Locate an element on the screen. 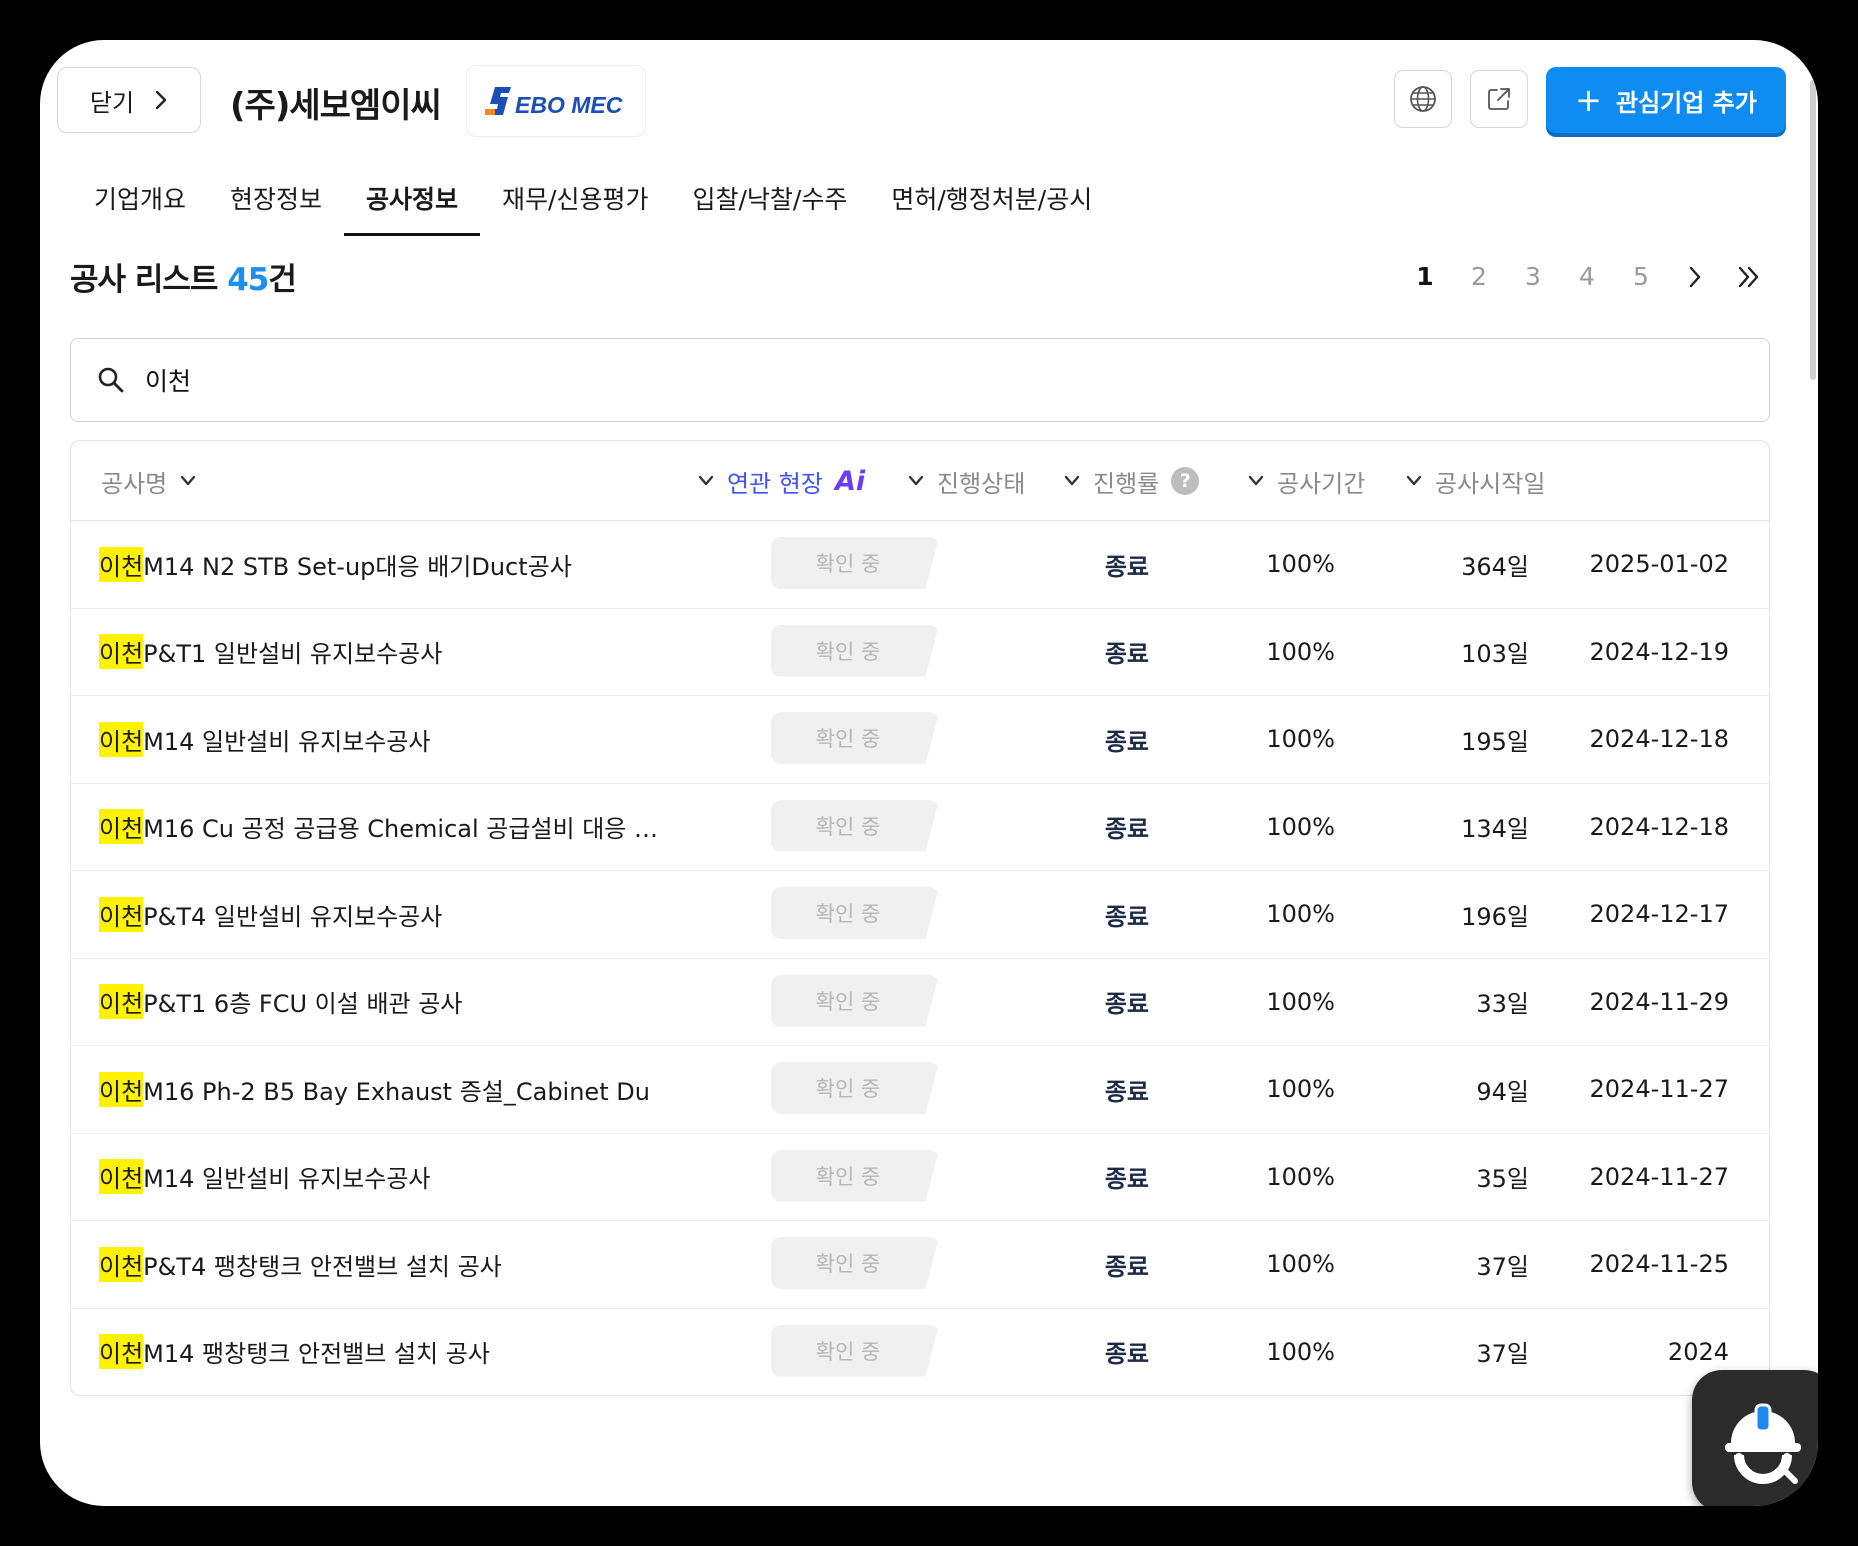  page-4: 4 is located at coordinates (1587, 276).